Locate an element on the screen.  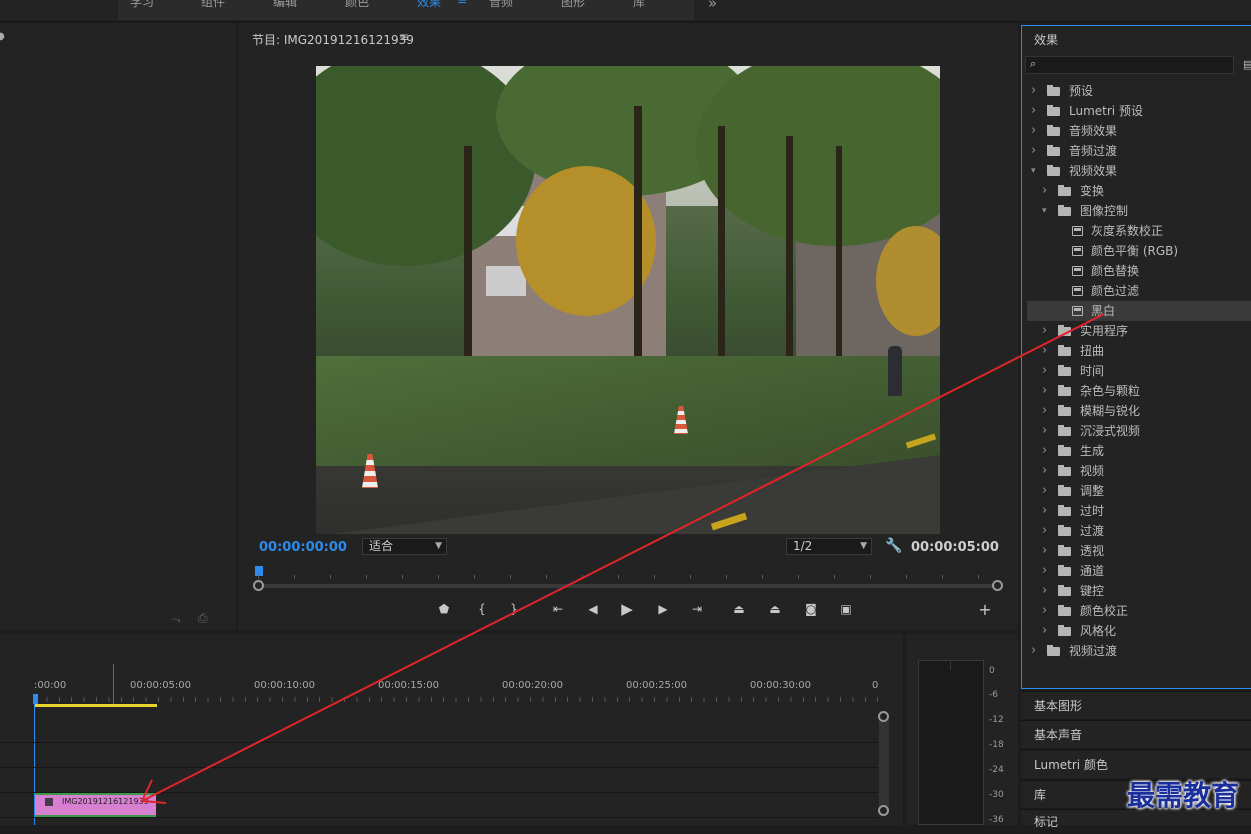
more-workspaces-icon: » is located at coordinates (712, 6).